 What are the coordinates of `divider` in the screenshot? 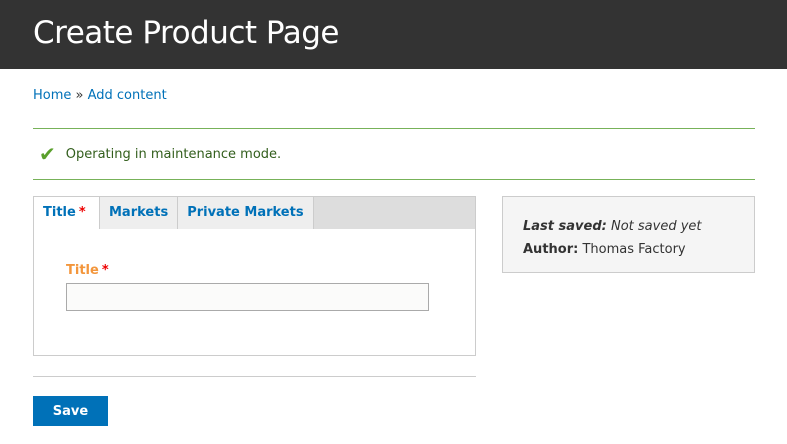 It's located at (254, 376).